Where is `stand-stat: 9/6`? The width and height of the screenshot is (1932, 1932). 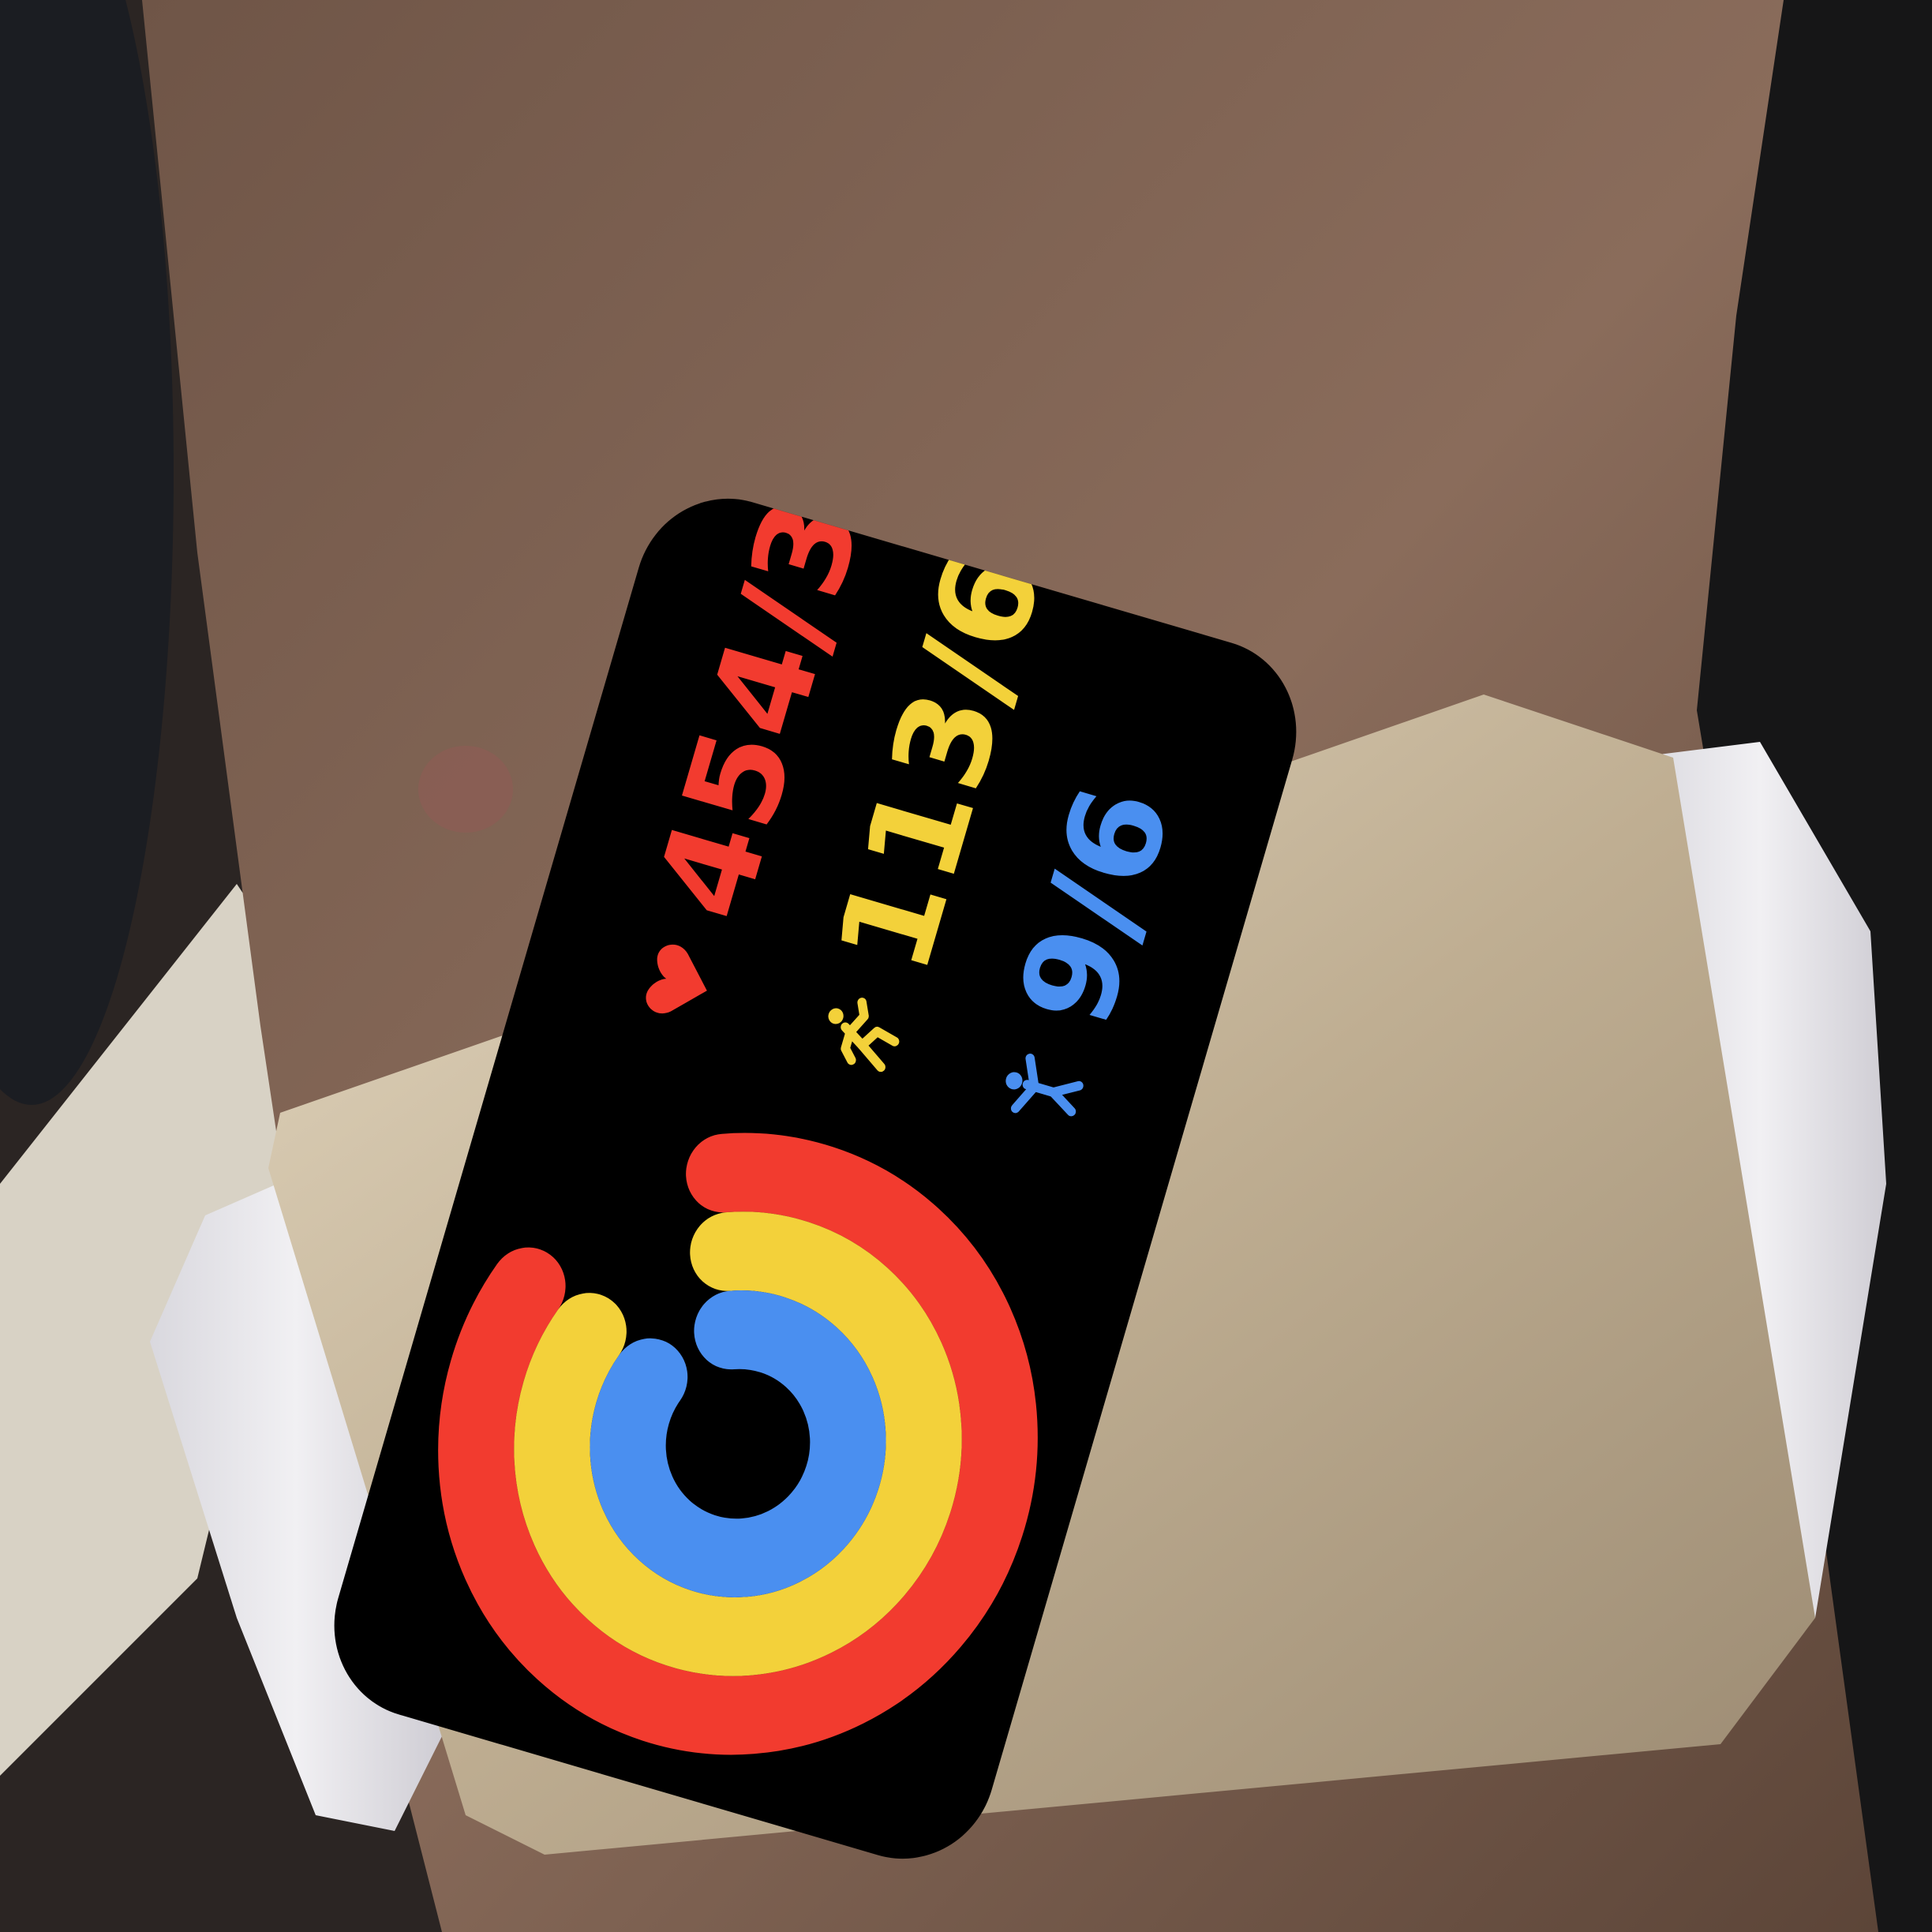 stand-stat: 9/6 is located at coordinates (1085, 960).